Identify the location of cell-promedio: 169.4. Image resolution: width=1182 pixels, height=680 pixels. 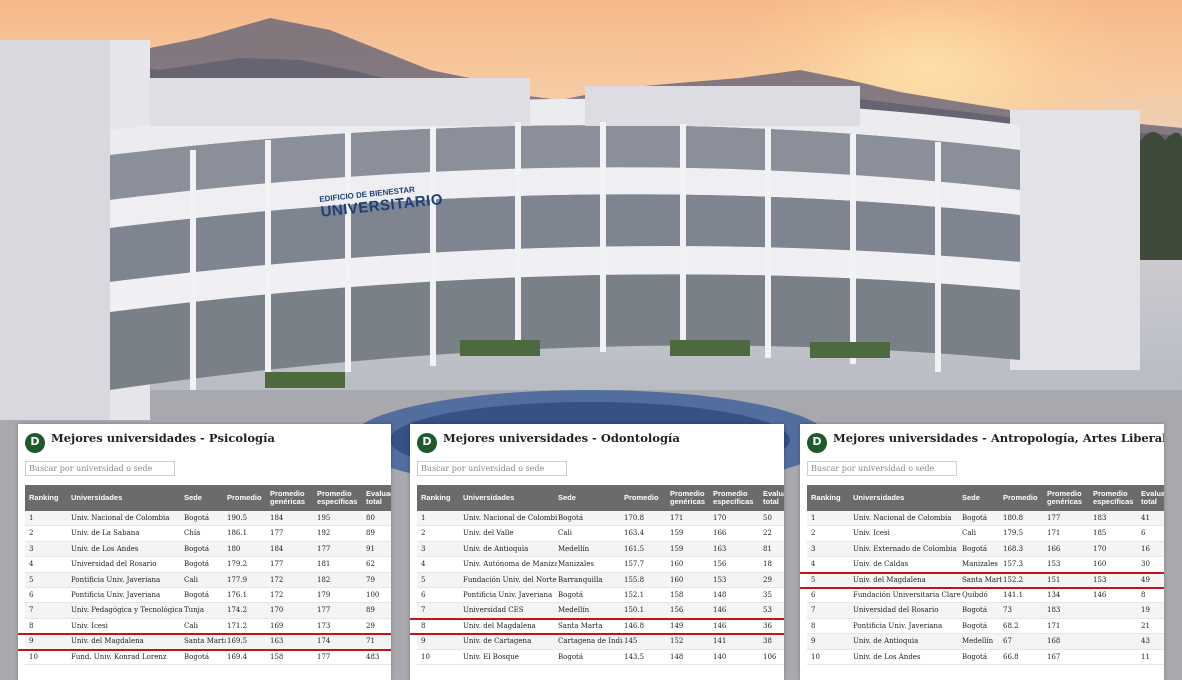
(237, 656).